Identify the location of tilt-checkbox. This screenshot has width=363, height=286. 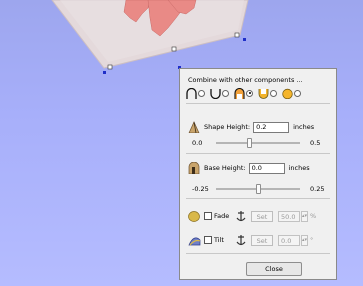
(208, 240).